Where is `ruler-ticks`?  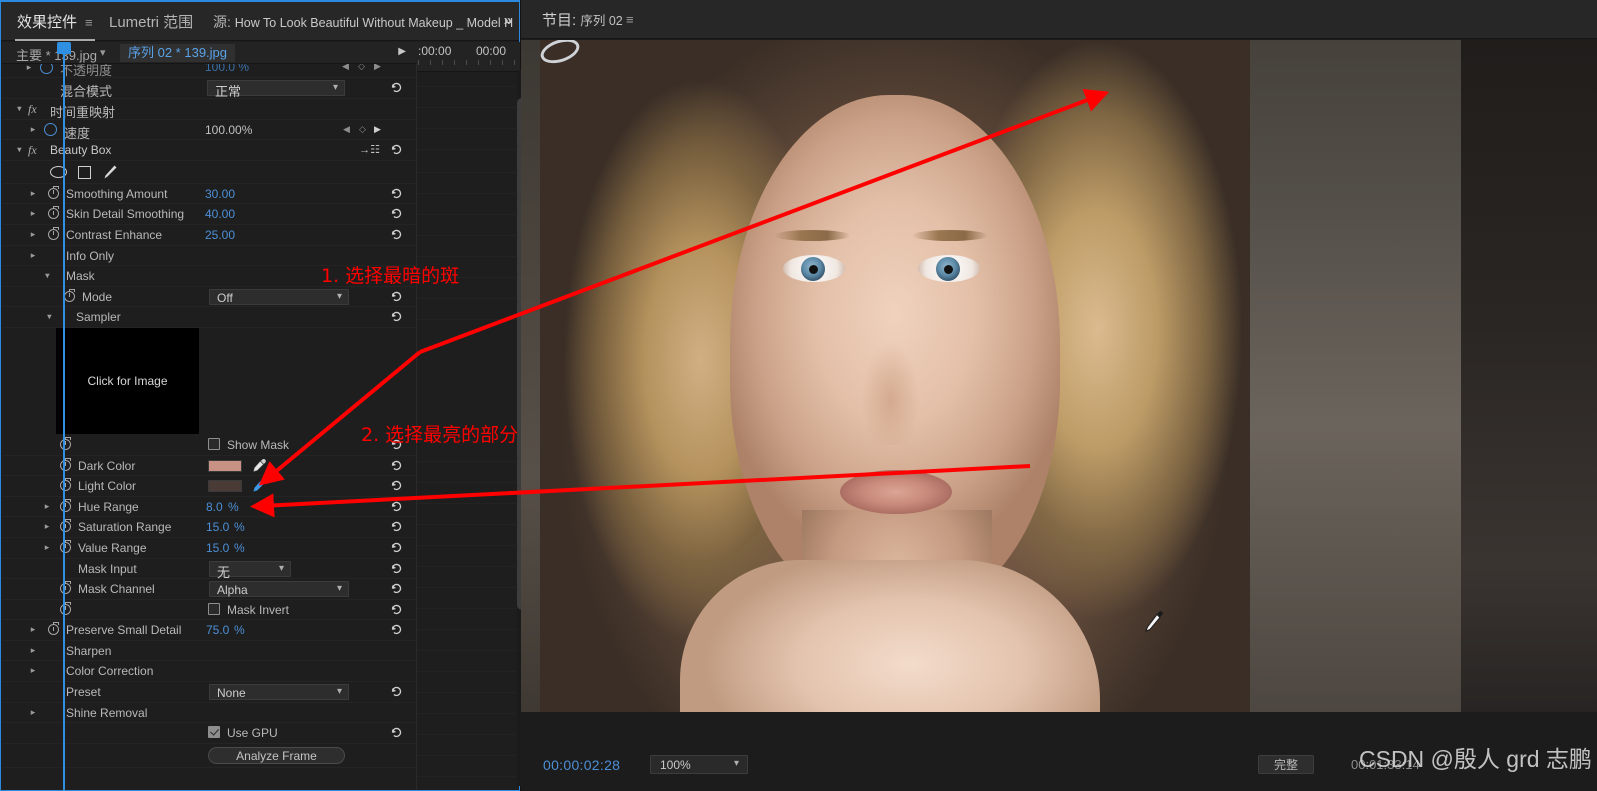 ruler-ticks is located at coordinates (468, 63).